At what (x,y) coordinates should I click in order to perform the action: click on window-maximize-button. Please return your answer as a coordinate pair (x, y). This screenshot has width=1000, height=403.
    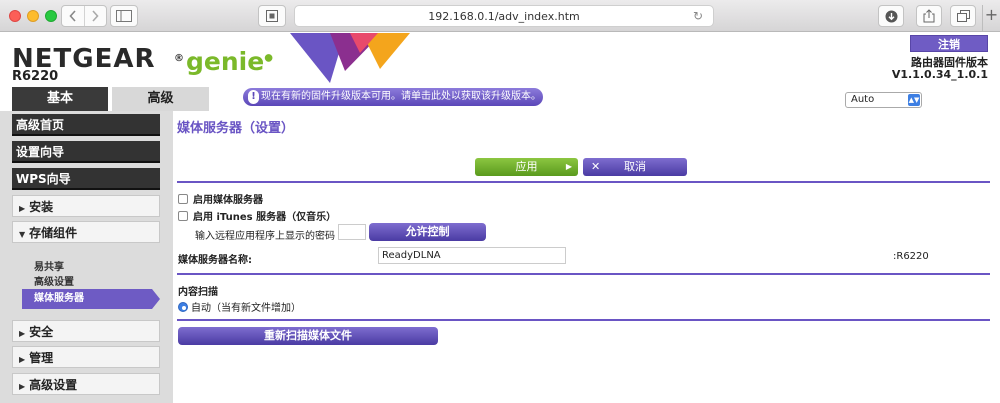
    Looking at the image, I should click on (51, 16).